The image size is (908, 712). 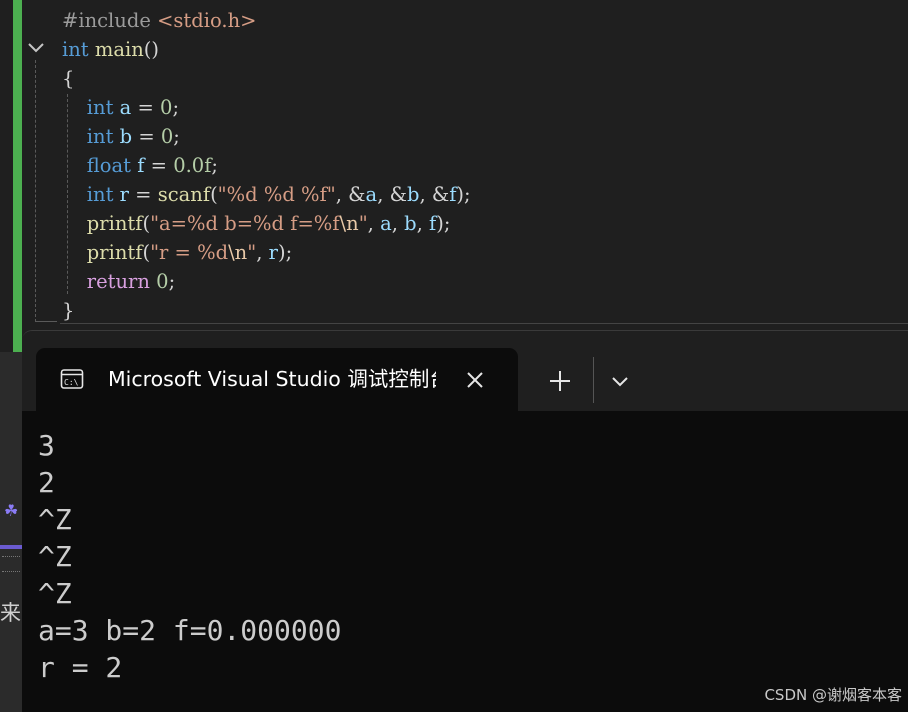 What do you see at coordinates (80, 667) in the screenshot?
I see `console-output-line: r = 2` at bounding box center [80, 667].